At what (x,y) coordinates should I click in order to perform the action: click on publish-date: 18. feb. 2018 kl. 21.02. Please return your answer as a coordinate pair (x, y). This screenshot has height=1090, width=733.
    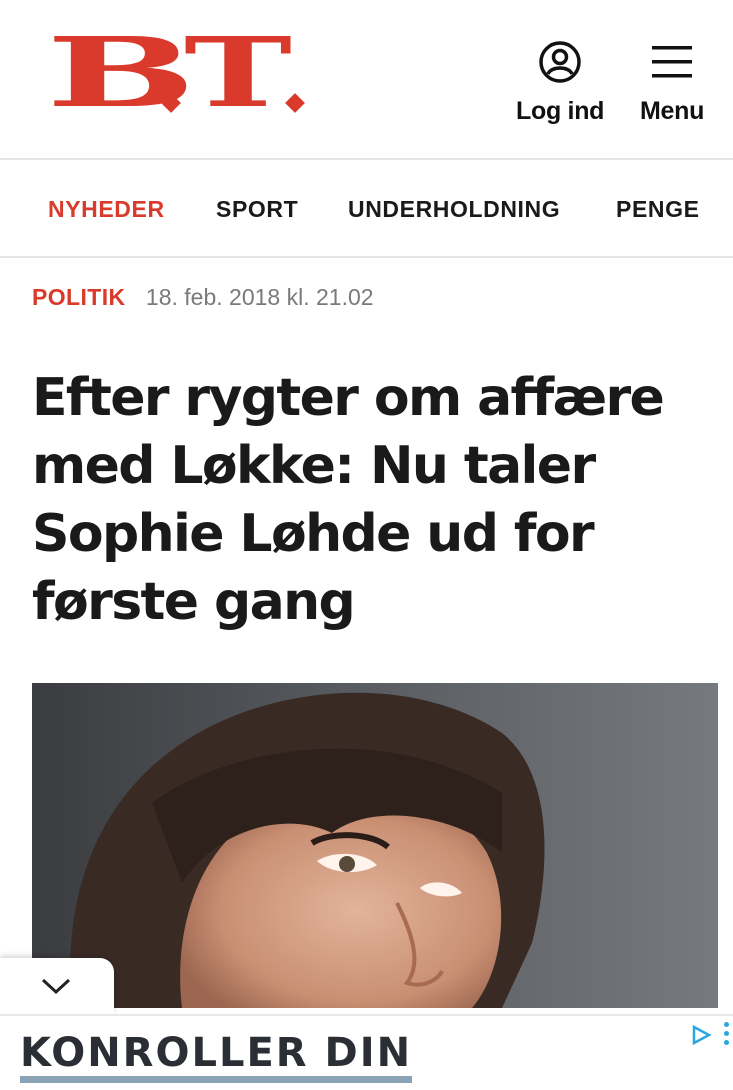
    Looking at the image, I should click on (259, 297).